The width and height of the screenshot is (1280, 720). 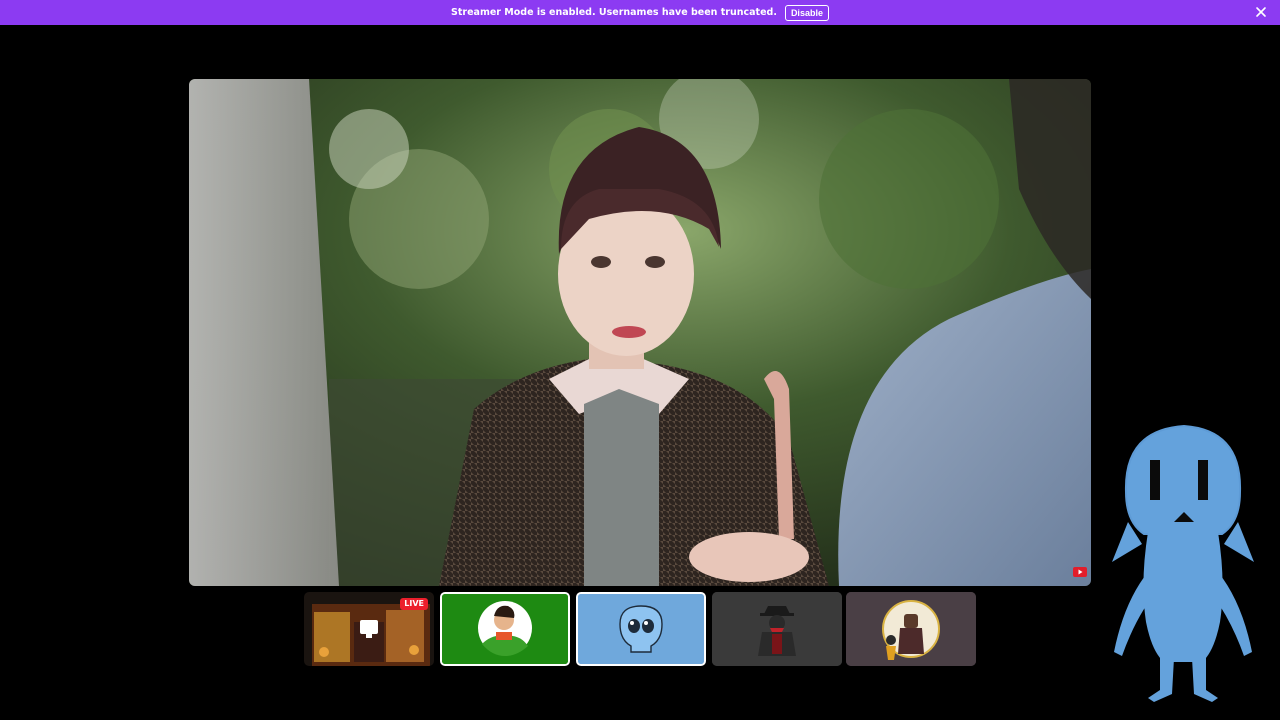 I want to click on participant-tile-hat-figure, so click(x=777, y=629).